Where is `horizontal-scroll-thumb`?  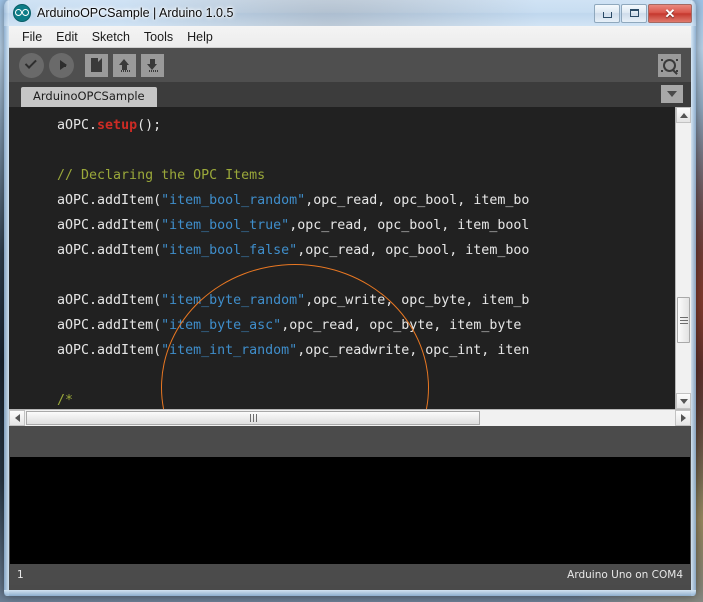 horizontal-scroll-thumb is located at coordinates (253, 418).